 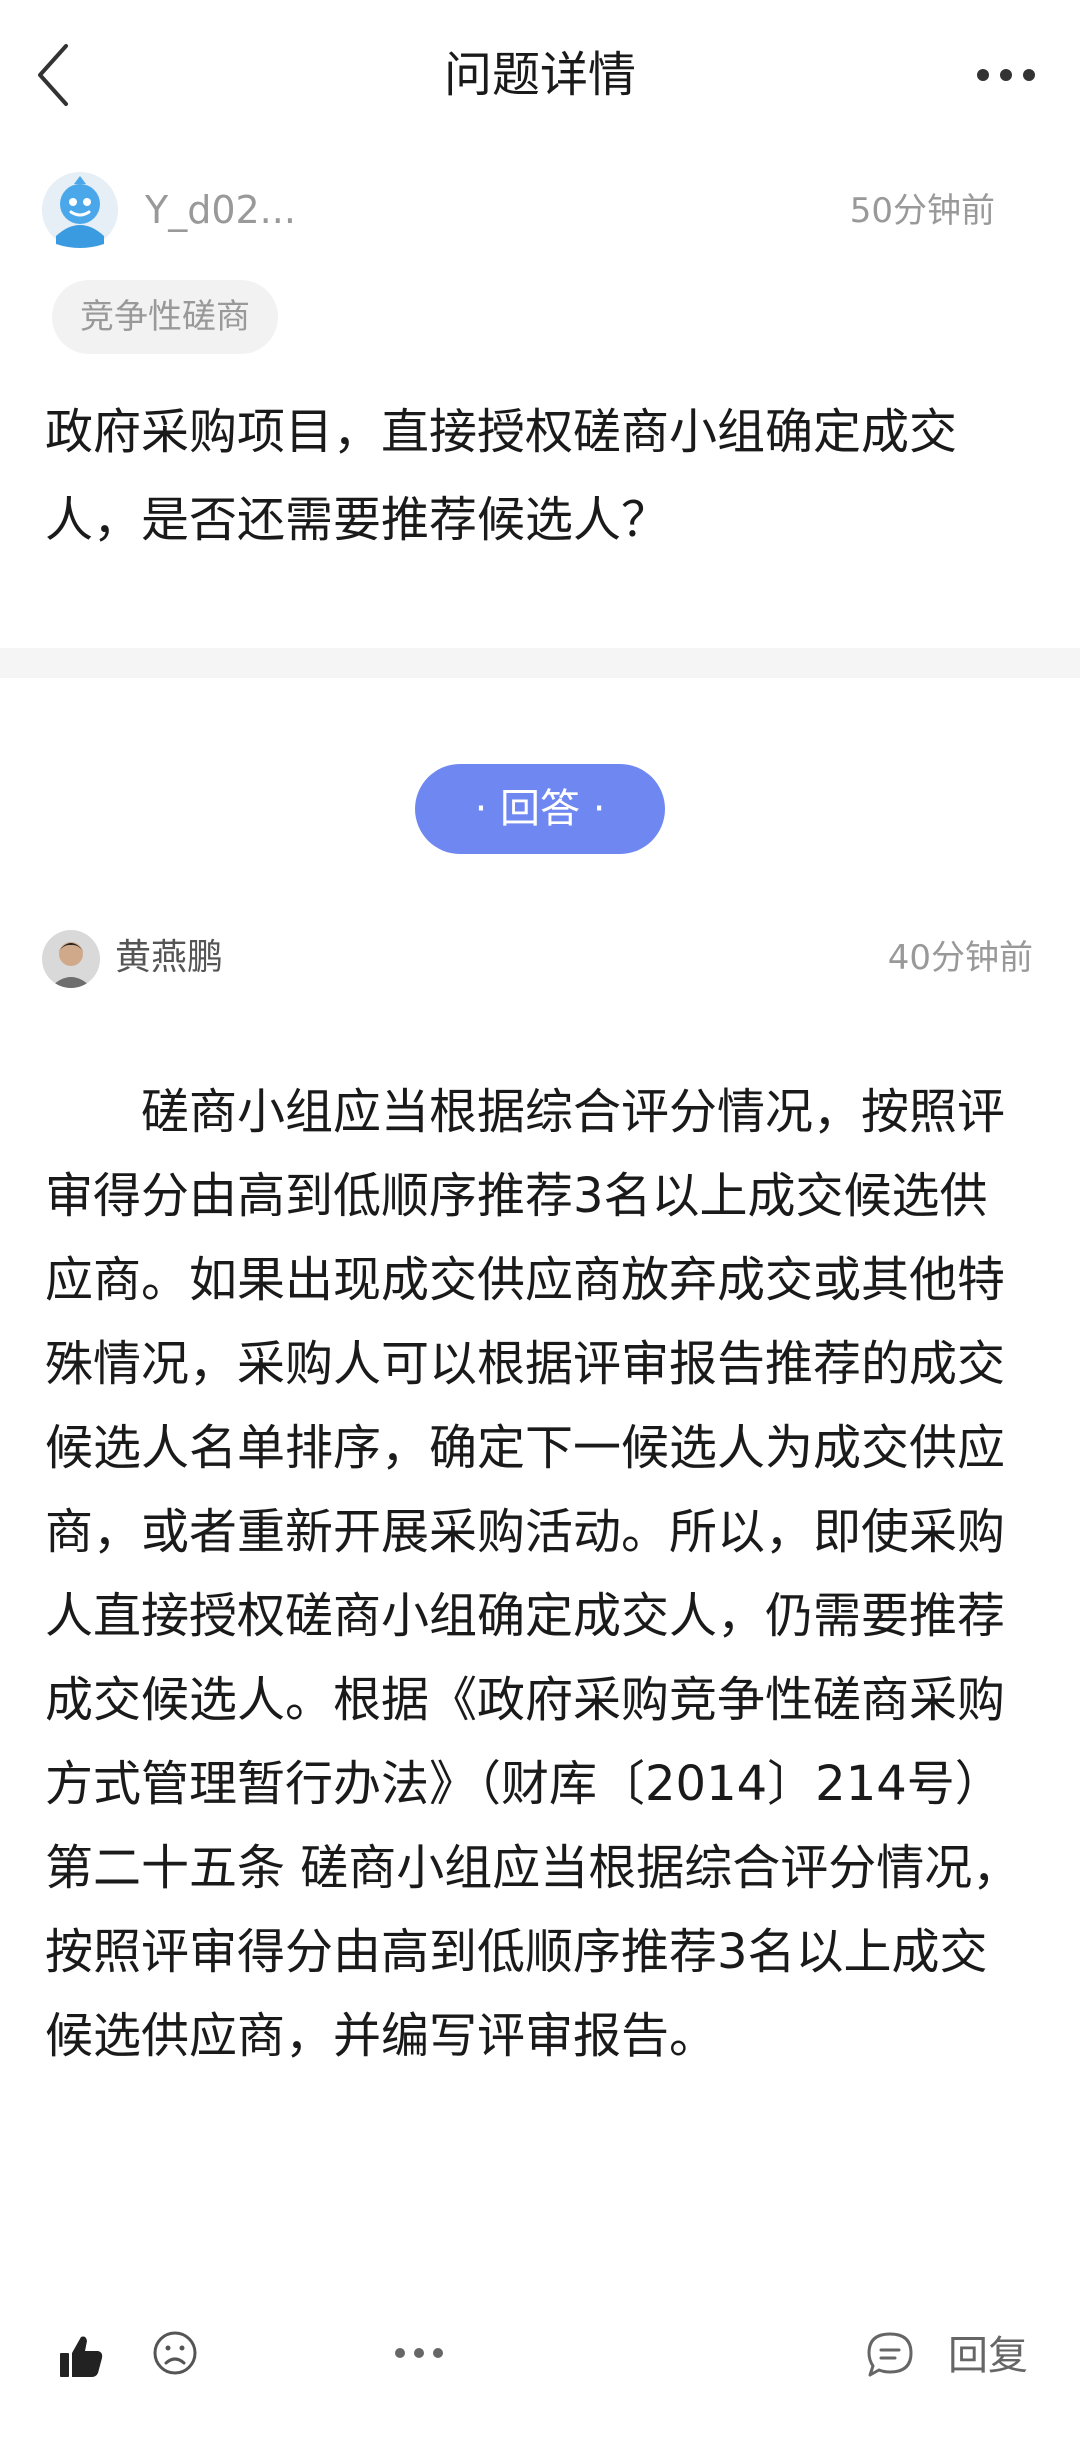 I want to click on reply-button: 回复, so click(x=955, y=2356).